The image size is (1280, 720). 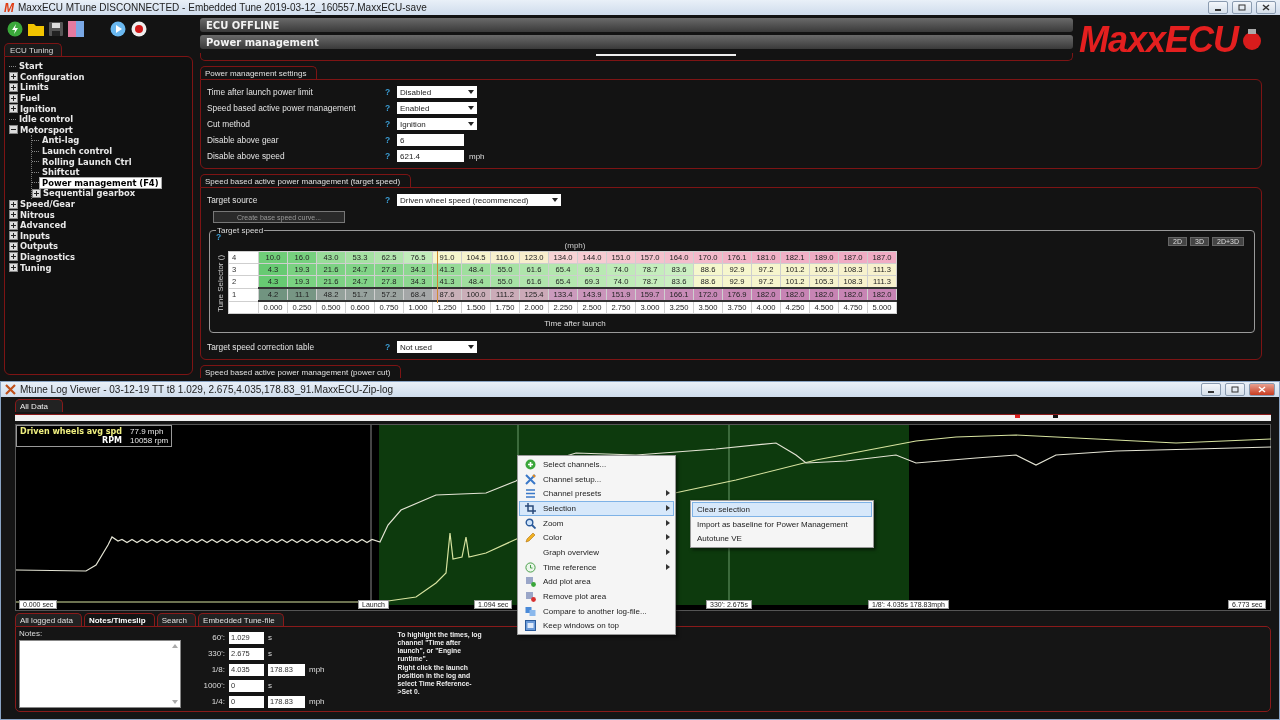 I want to click on unit-label: (mph), so click(x=575, y=246).